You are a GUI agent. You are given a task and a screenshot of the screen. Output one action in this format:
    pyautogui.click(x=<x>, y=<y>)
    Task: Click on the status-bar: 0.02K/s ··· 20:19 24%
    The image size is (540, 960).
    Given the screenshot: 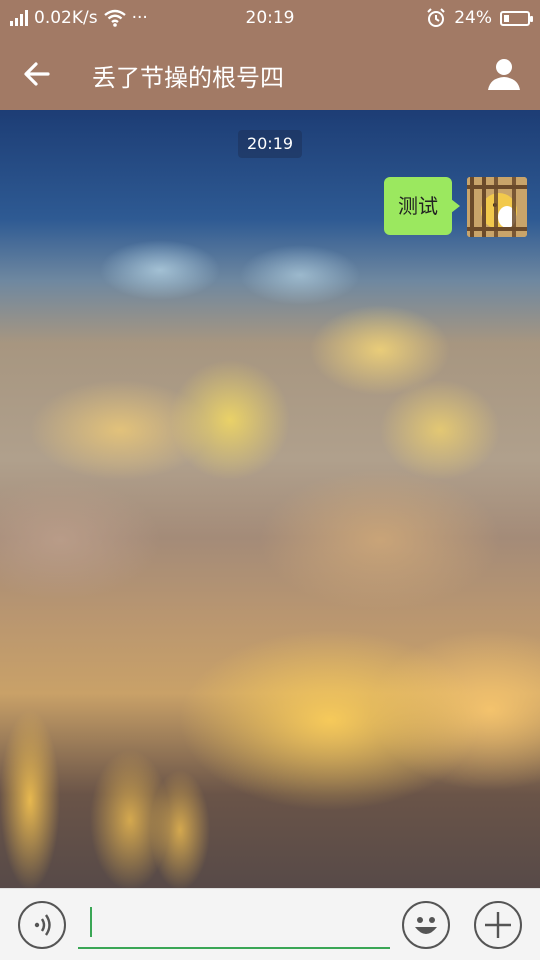 What is the action you would take?
    pyautogui.click(x=270, y=18)
    